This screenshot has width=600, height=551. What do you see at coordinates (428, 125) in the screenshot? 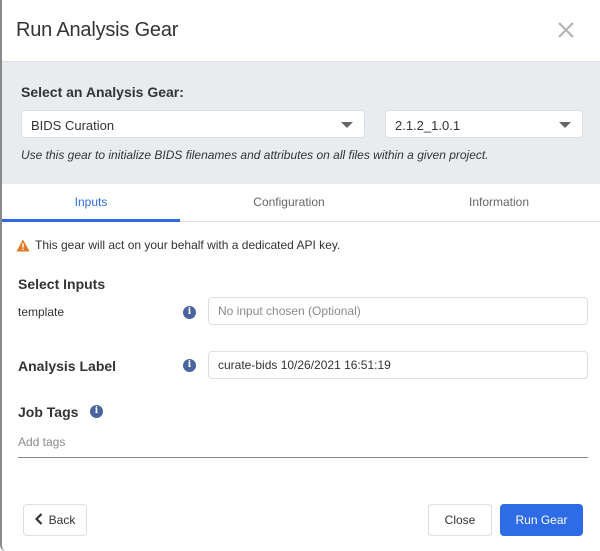
I see `version-select-value: 2.1.2_1.0.1` at bounding box center [428, 125].